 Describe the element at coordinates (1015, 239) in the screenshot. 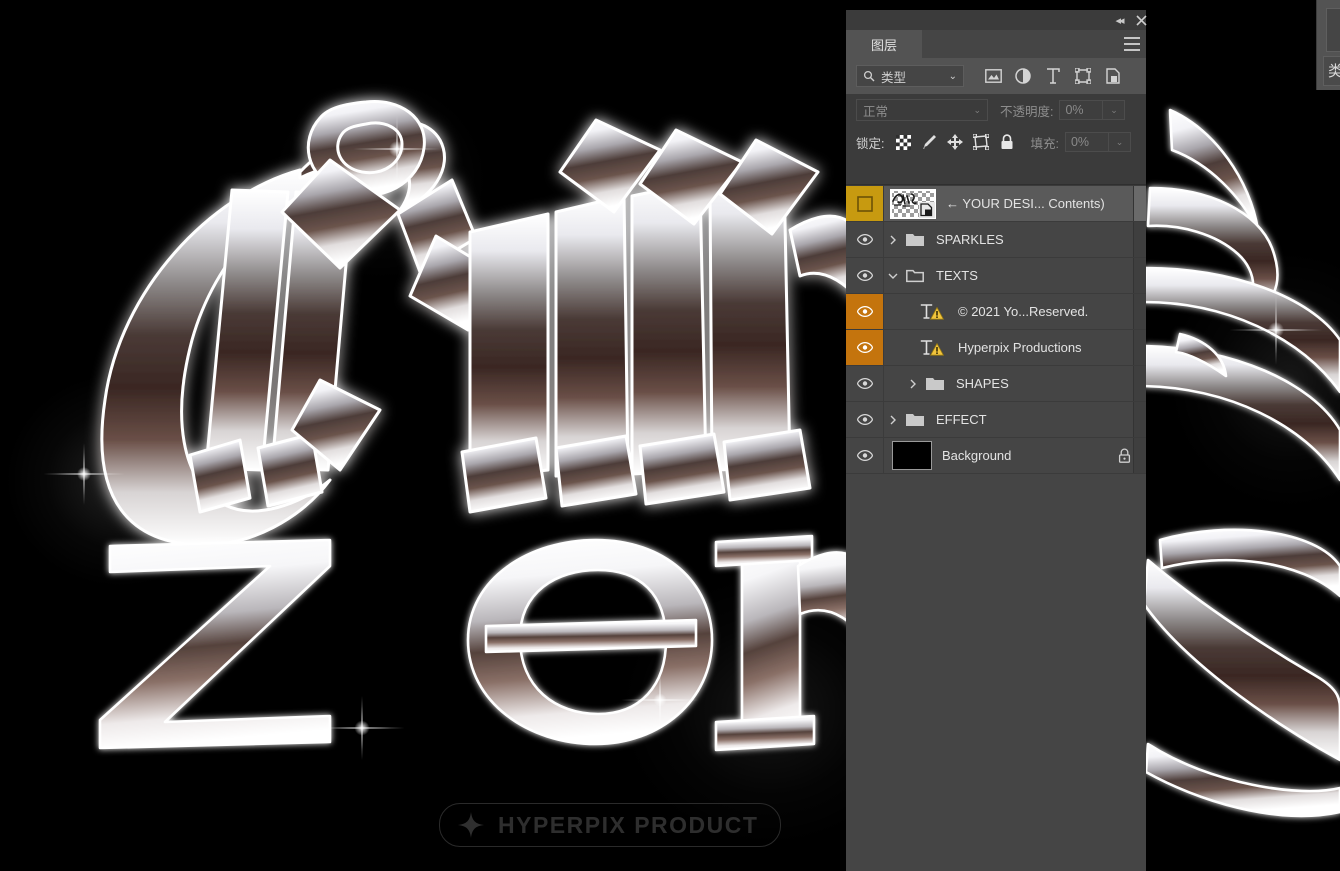

I see `layer-row-body: SPARKLES` at that location.